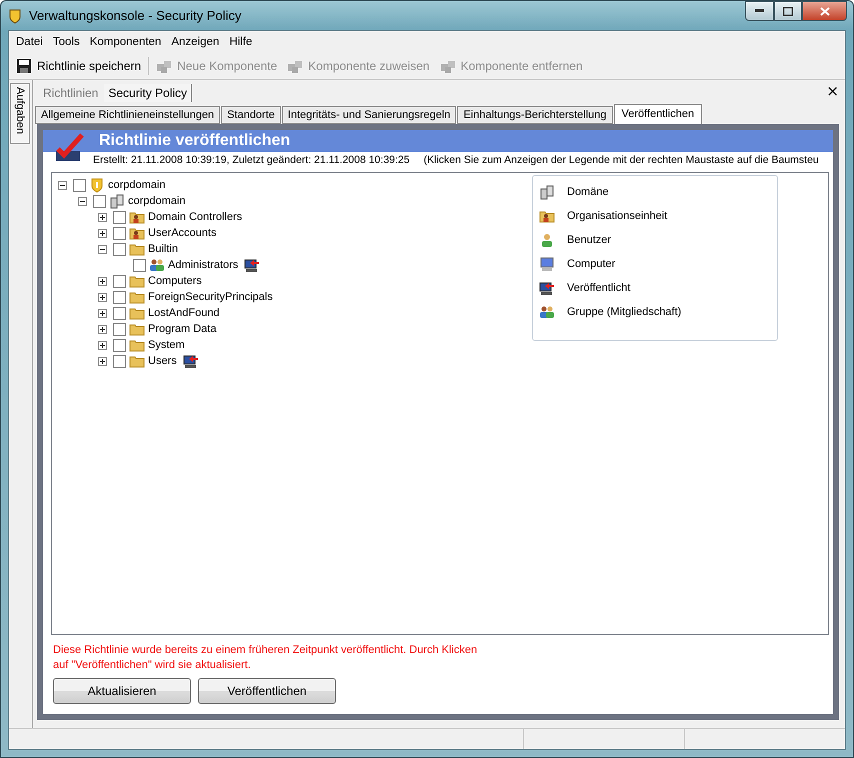 The image size is (854, 758). I want to click on menu-item: Datei, so click(29, 42).